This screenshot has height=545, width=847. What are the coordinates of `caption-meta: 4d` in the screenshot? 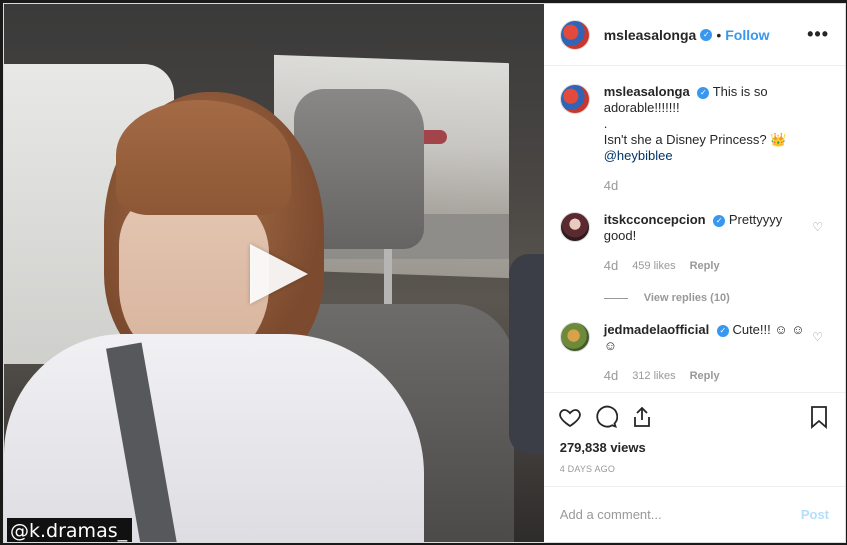 It's located at (706, 186).